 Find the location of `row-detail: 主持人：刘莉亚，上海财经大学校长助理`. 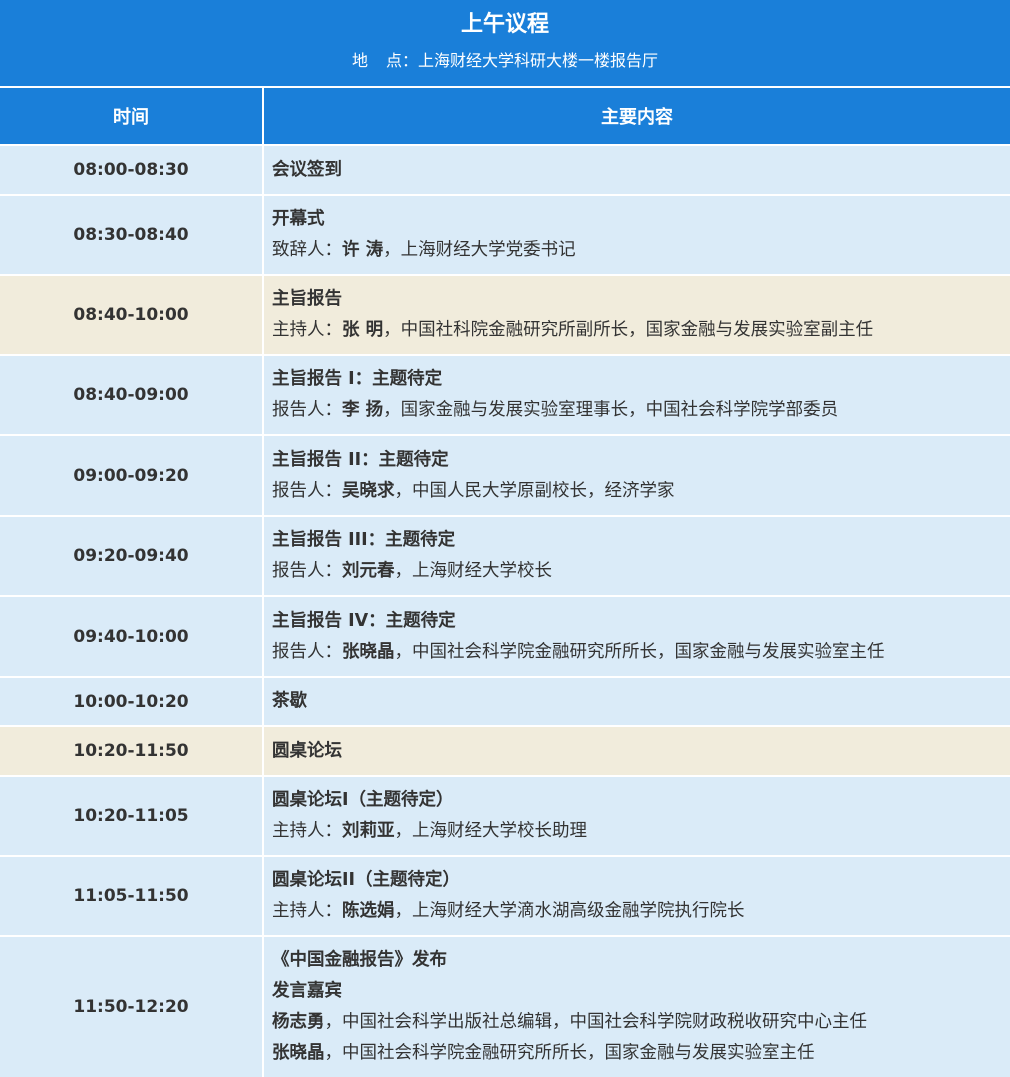

row-detail: 主持人：刘莉亚，上海财经大学校长助理 is located at coordinates (641, 831).